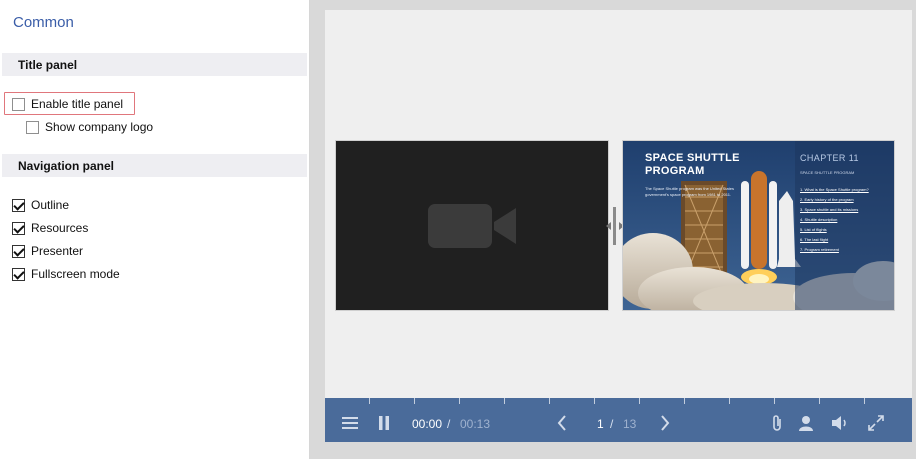  I want to click on chapter-link: 3. Space shuttle and its missions, so click(834, 210).